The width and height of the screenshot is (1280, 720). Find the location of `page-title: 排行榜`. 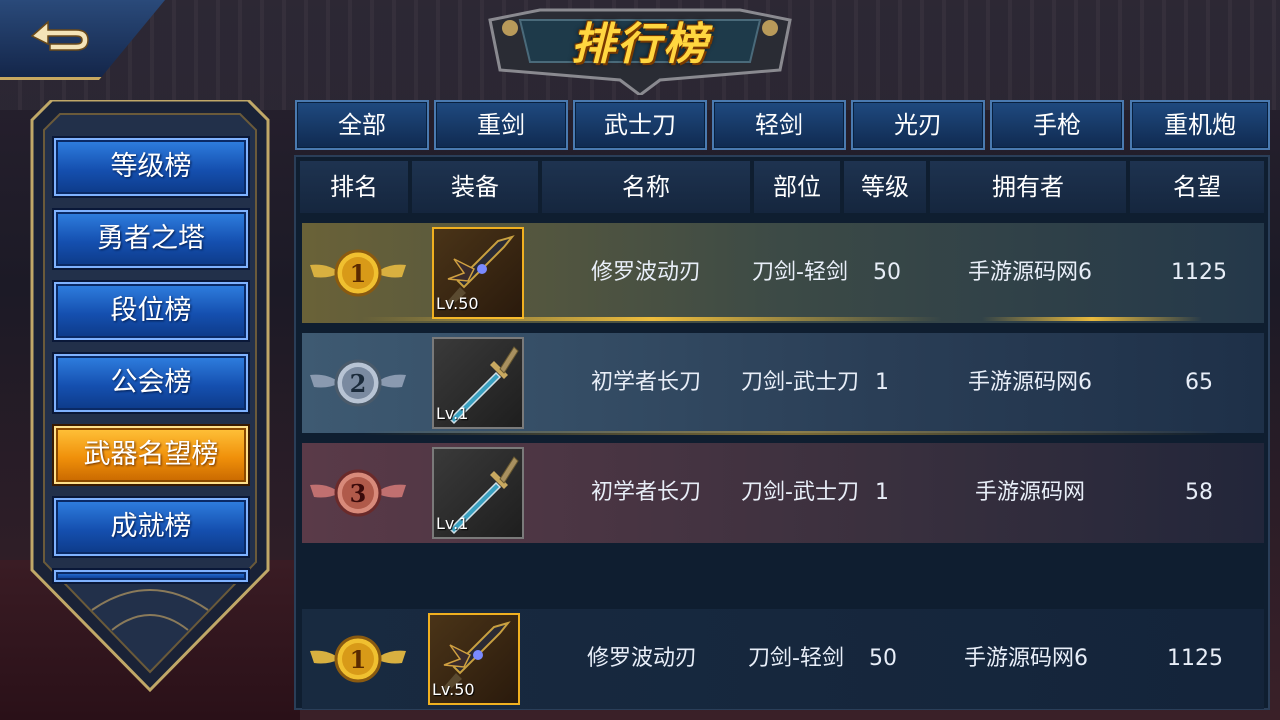

page-title: 排行榜 is located at coordinates (640, 44).